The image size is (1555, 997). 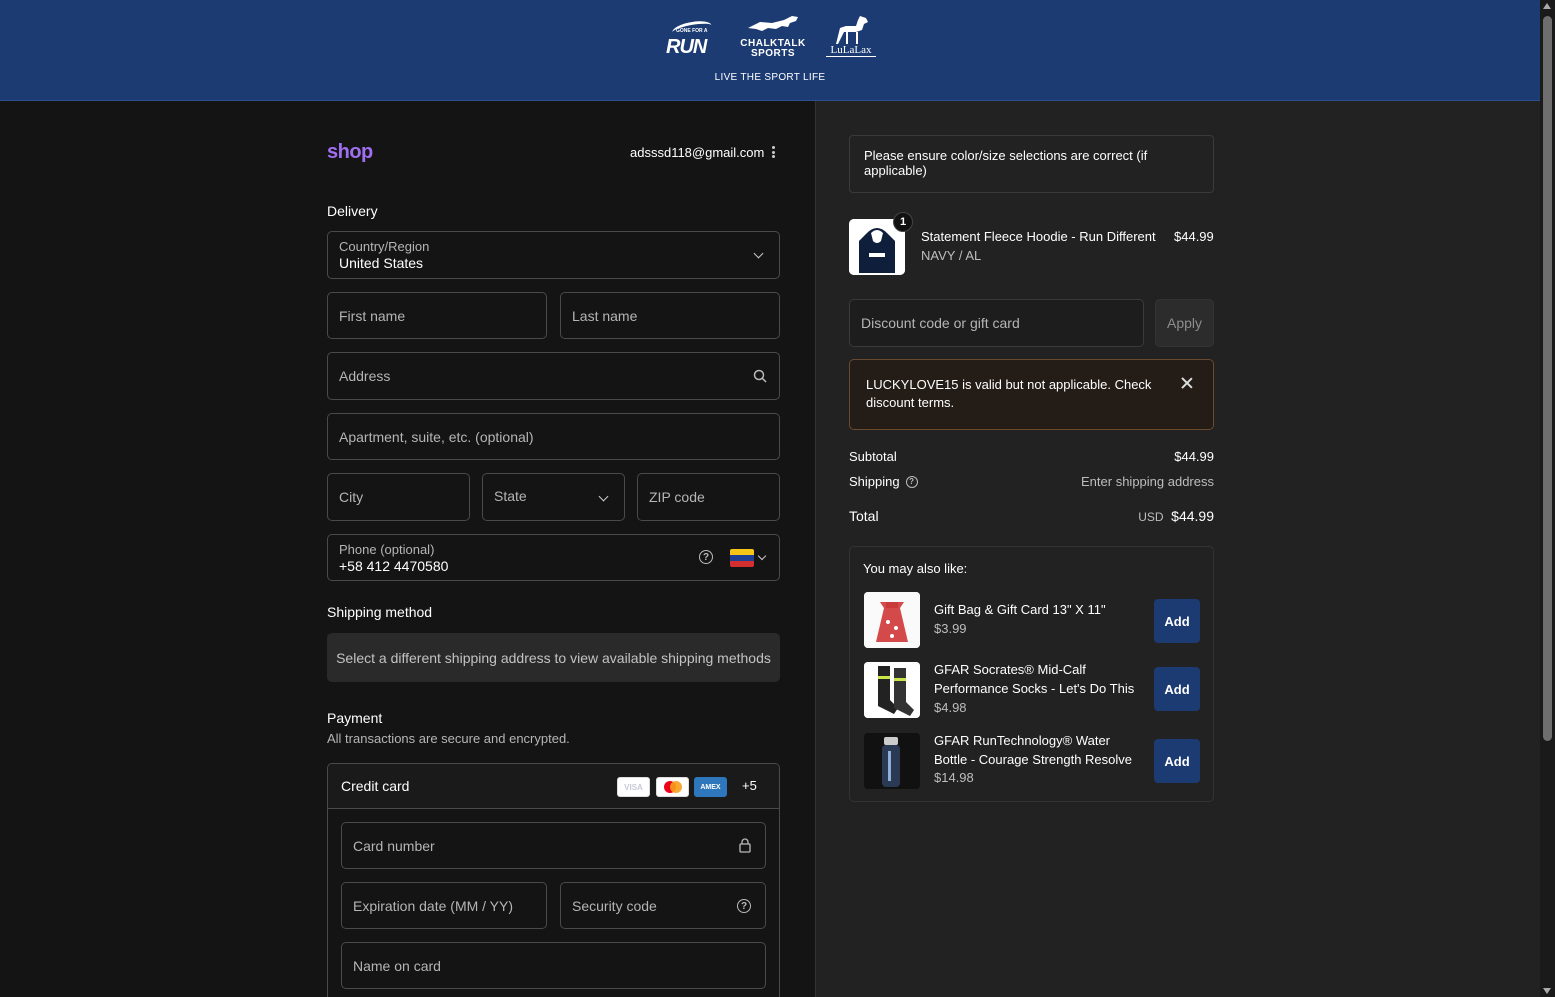 I want to click on delivery-heading: Delivery, so click(x=352, y=211).